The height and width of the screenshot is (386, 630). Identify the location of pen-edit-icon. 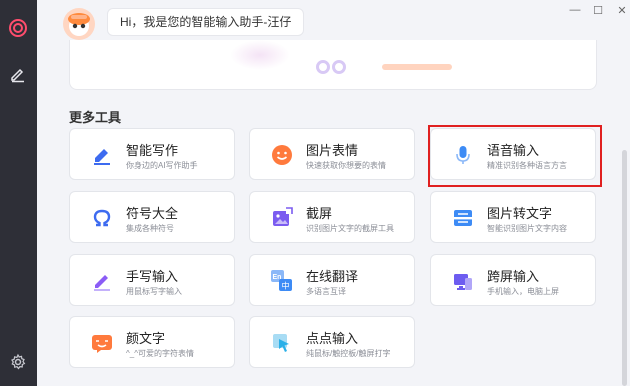
(102, 155).